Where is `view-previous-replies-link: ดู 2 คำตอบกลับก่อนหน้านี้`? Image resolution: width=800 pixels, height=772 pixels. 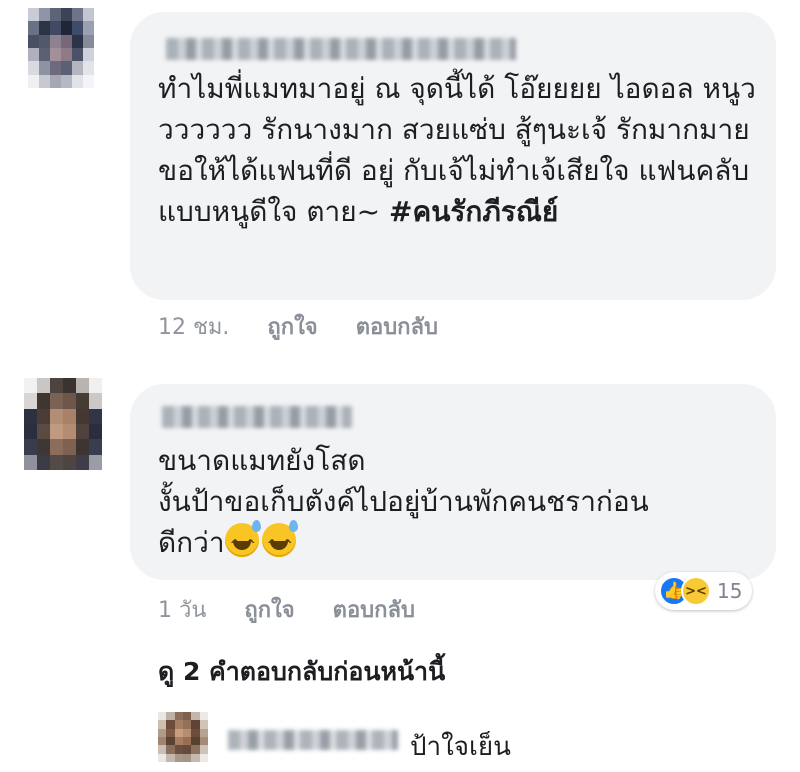 view-previous-replies-link: ดู 2 คำตอบกลับก่อนหน้านี้ is located at coordinates (301, 672).